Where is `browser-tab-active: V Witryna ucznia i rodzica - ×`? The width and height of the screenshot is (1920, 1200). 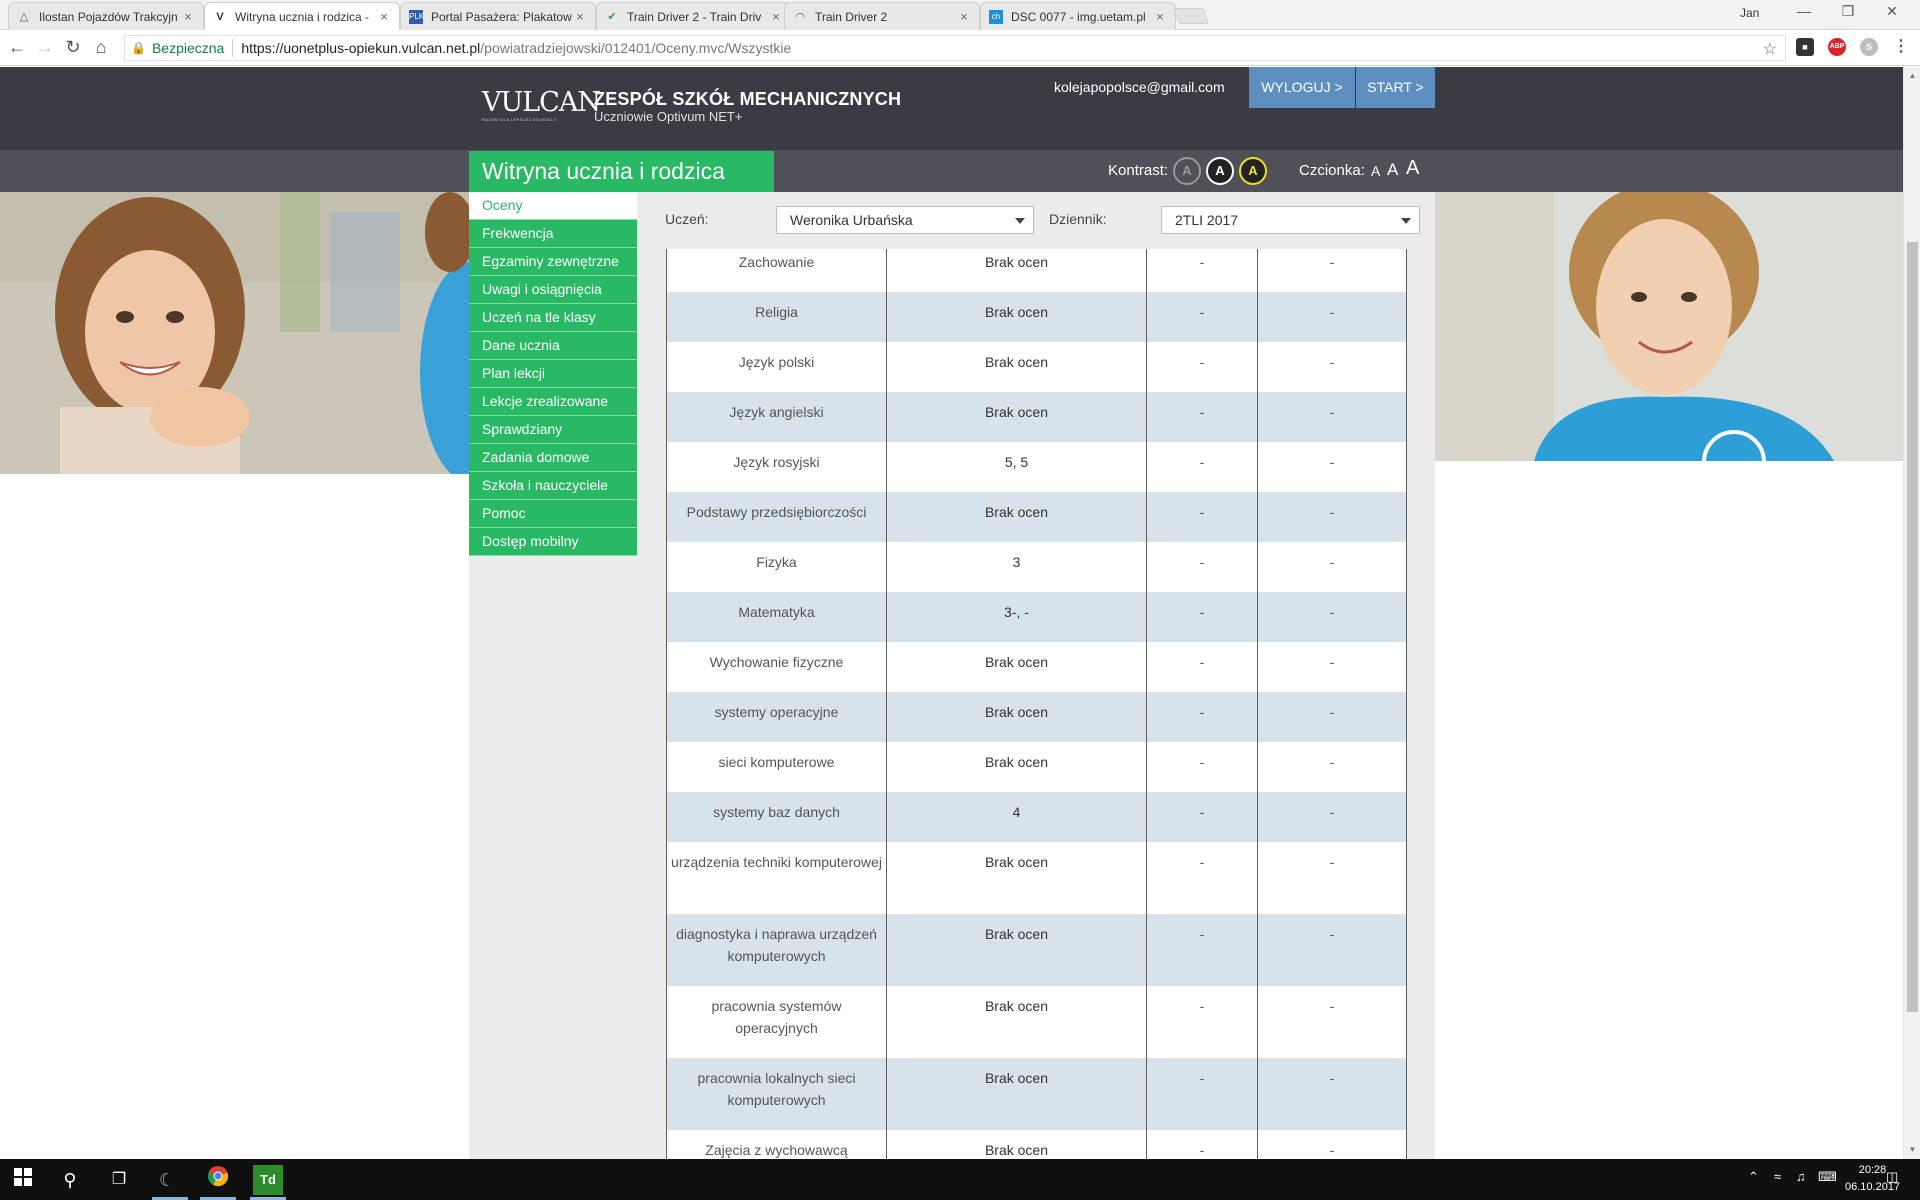
browser-tab-active: V Witryna ucznia i rodzica - × is located at coordinates (302, 16).